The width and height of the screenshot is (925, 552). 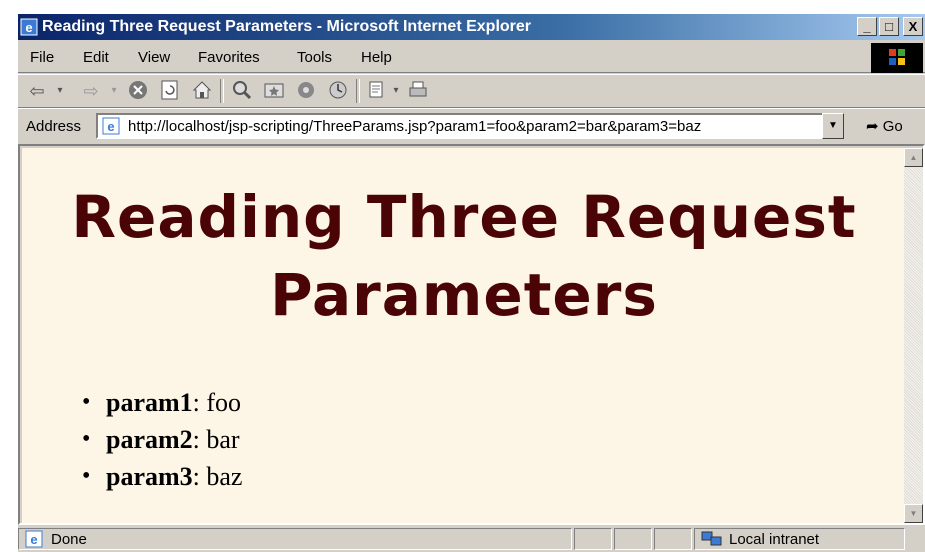 I want to click on page-icon: e, so click(x=111, y=126).